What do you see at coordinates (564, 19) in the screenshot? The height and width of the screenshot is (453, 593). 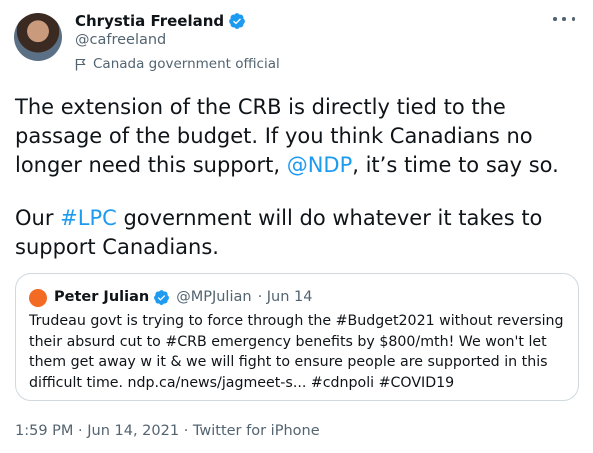 I see `more-options-icon` at bounding box center [564, 19].